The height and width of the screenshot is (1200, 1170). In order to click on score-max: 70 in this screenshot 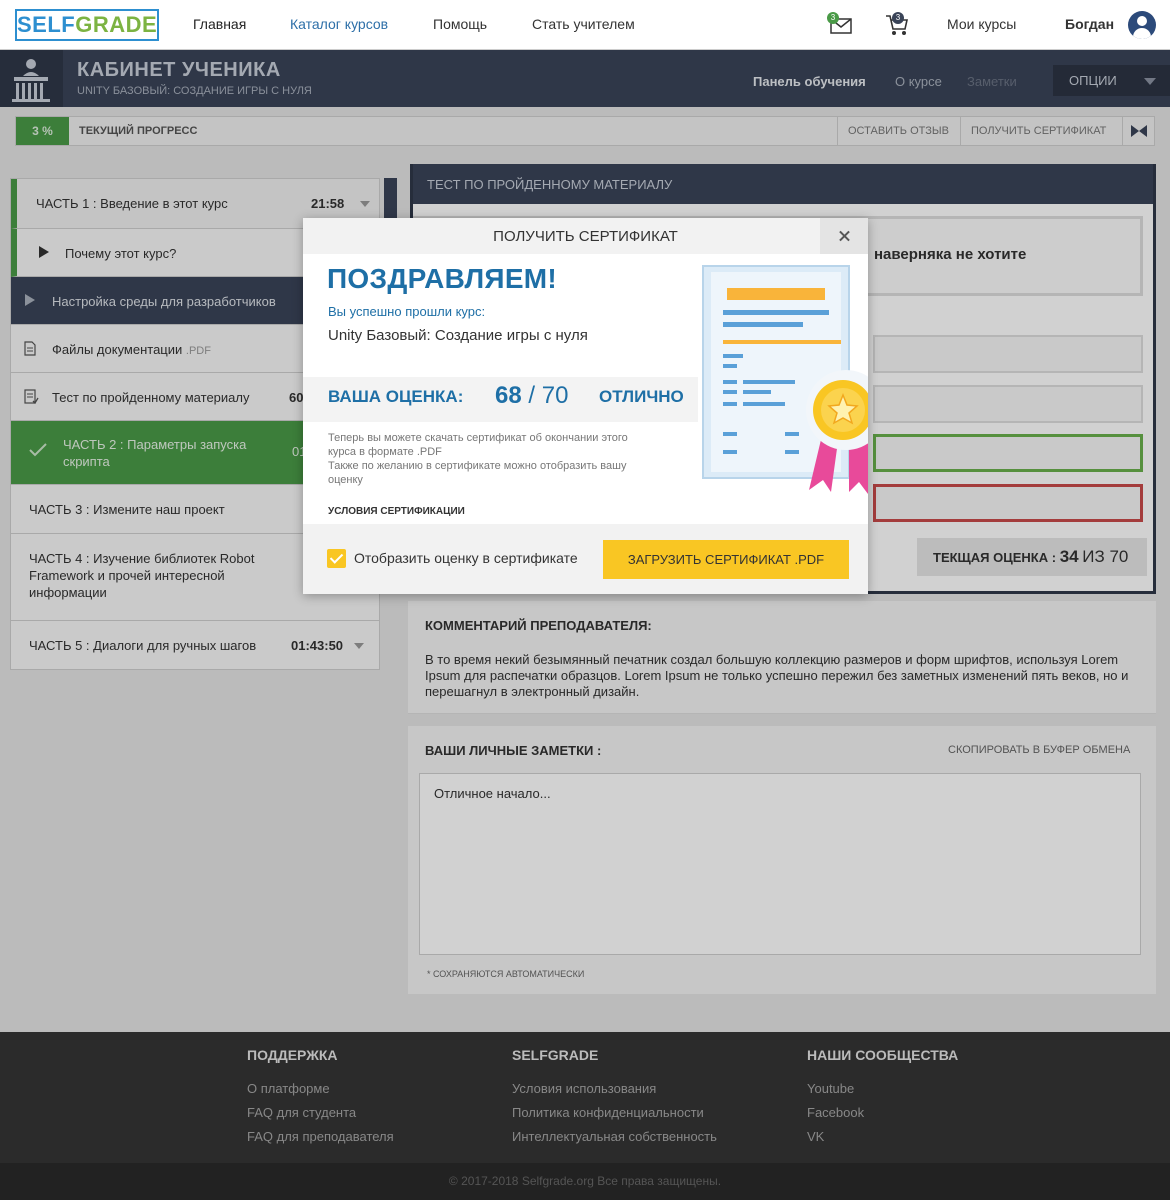, I will do `click(555, 395)`.